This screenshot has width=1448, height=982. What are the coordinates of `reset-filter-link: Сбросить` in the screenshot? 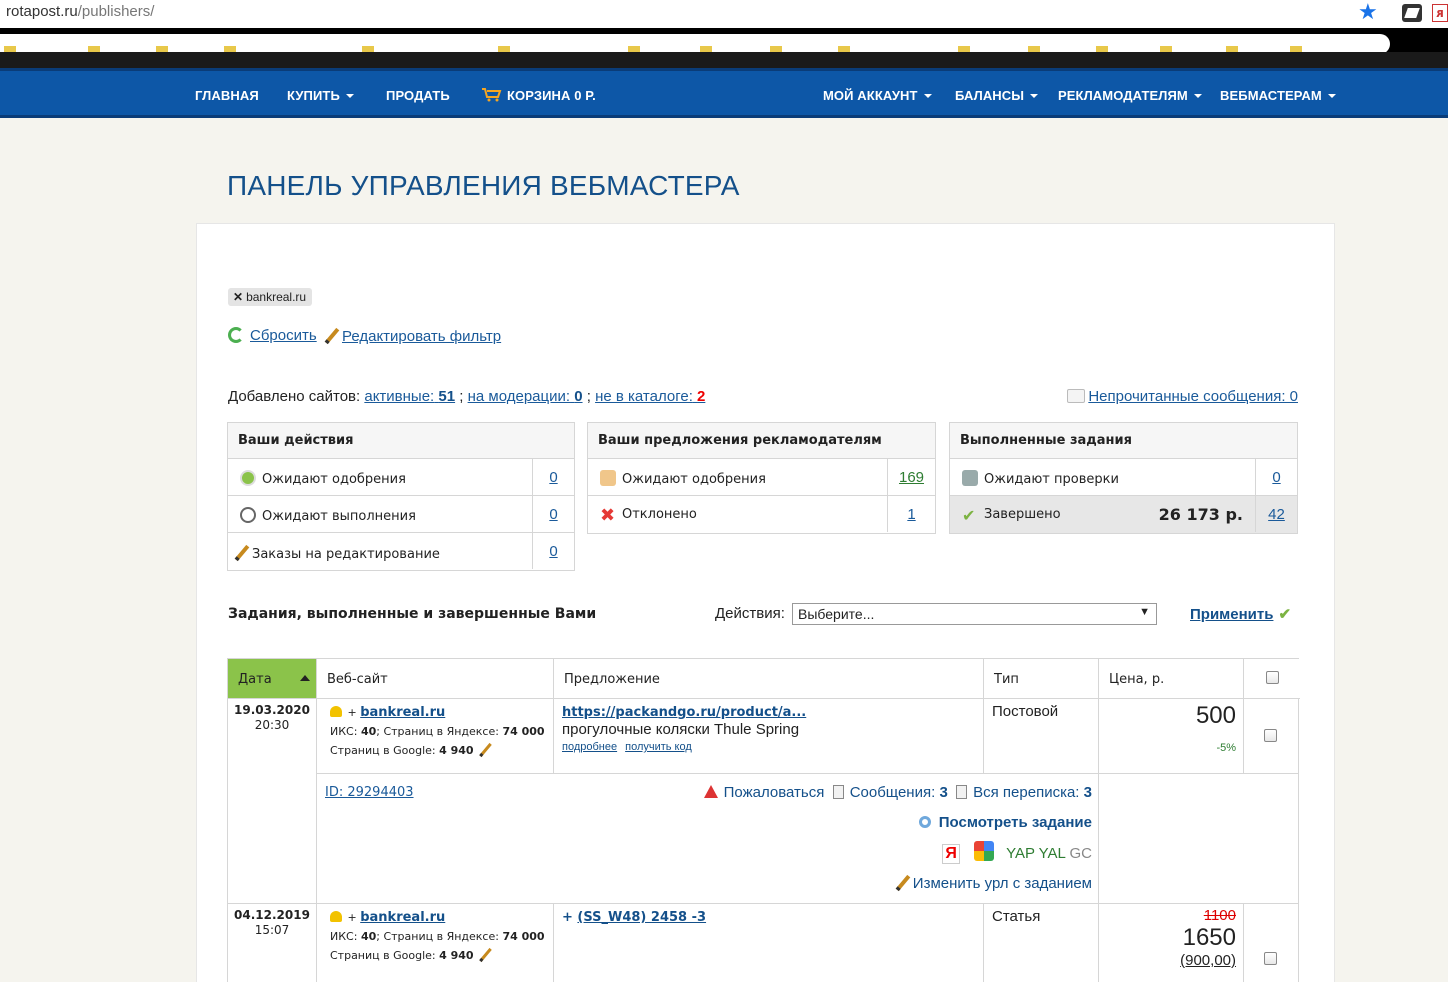 It's located at (272, 335).